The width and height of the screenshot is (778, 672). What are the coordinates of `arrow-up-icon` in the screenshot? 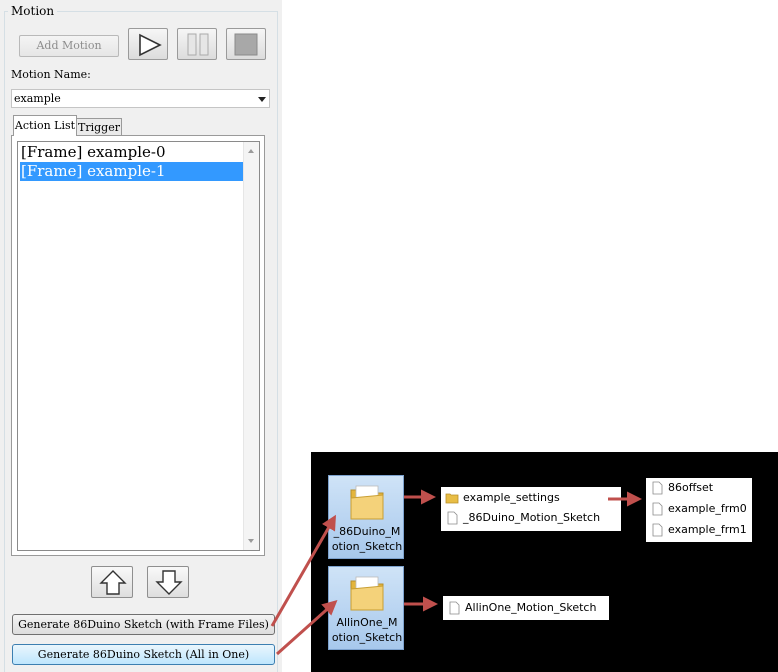 It's located at (113, 582).